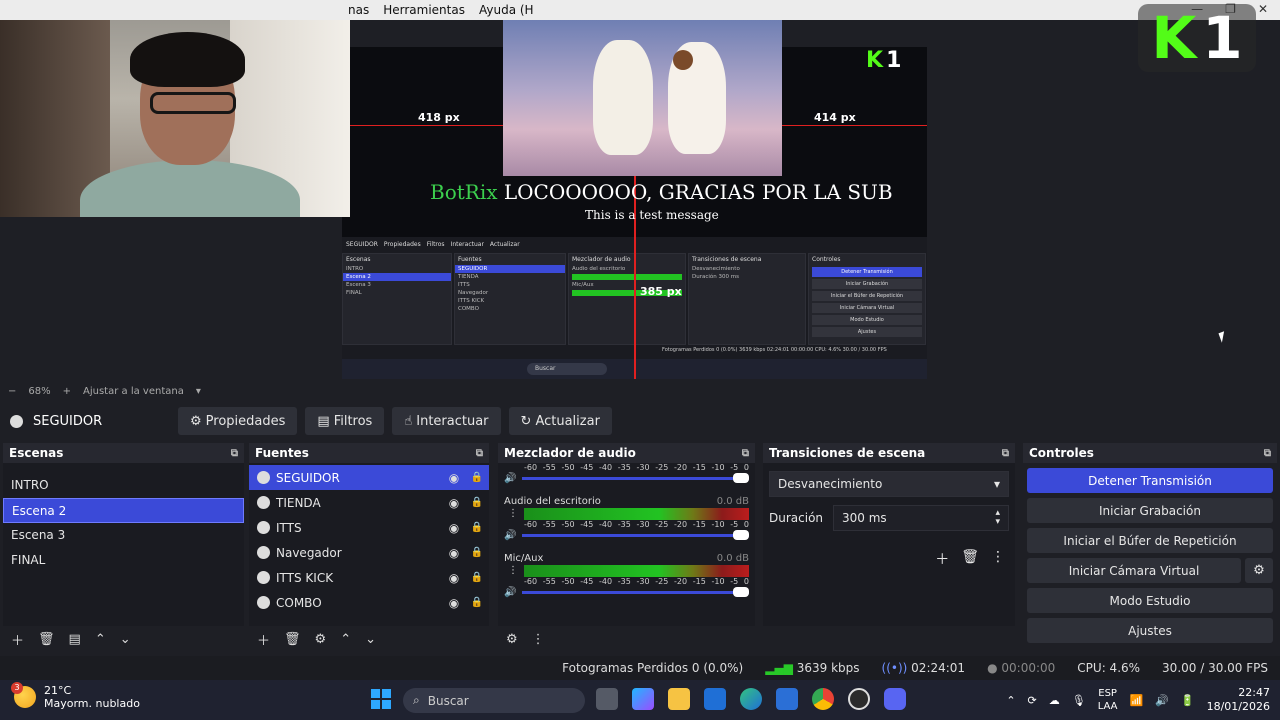  Describe the element at coordinates (889, 484) in the screenshot. I see `transition-select: Desvanecimiento ▾` at that location.